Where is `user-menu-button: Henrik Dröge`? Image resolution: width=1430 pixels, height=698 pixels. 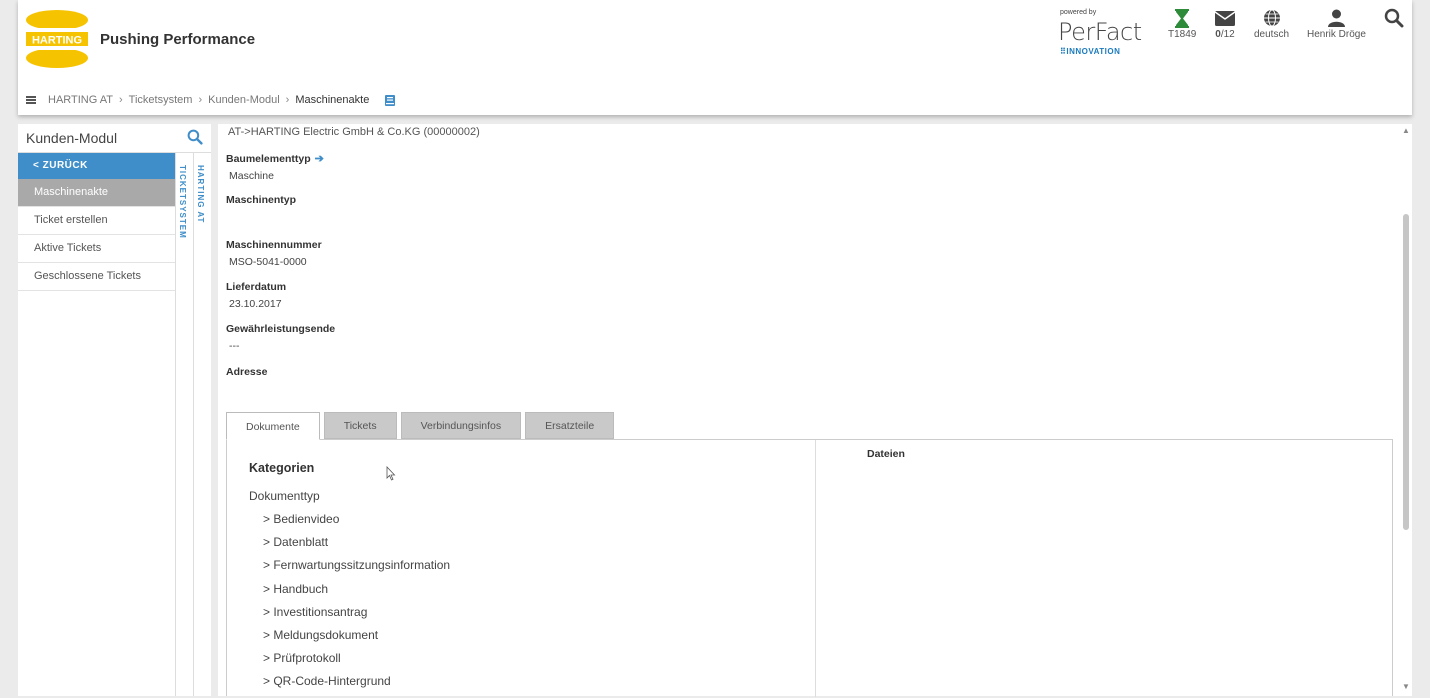
user-menu-button: Henrik Dröge is located at coordinates (1336, 24).